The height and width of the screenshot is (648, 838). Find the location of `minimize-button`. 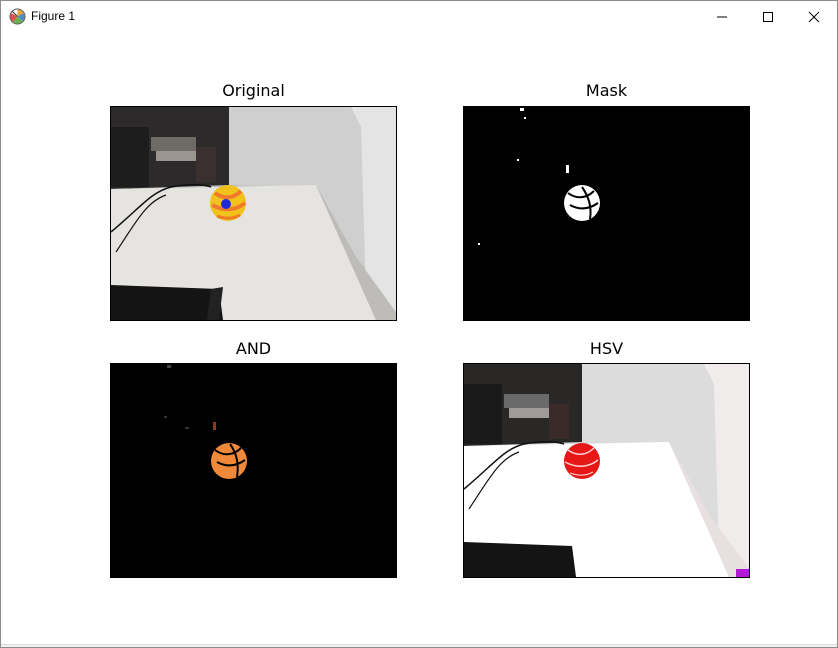

minimize-button is located at coordinates (722, 16).